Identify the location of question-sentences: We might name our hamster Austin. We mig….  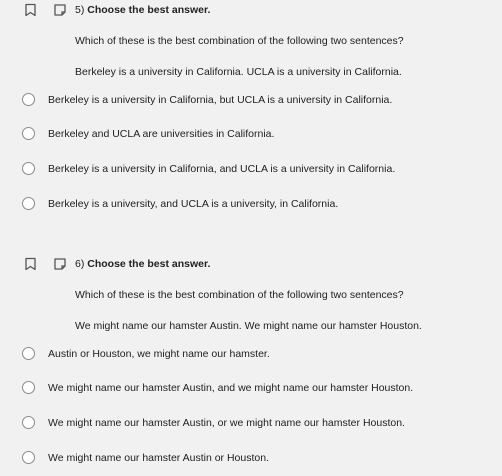
(248, 326).